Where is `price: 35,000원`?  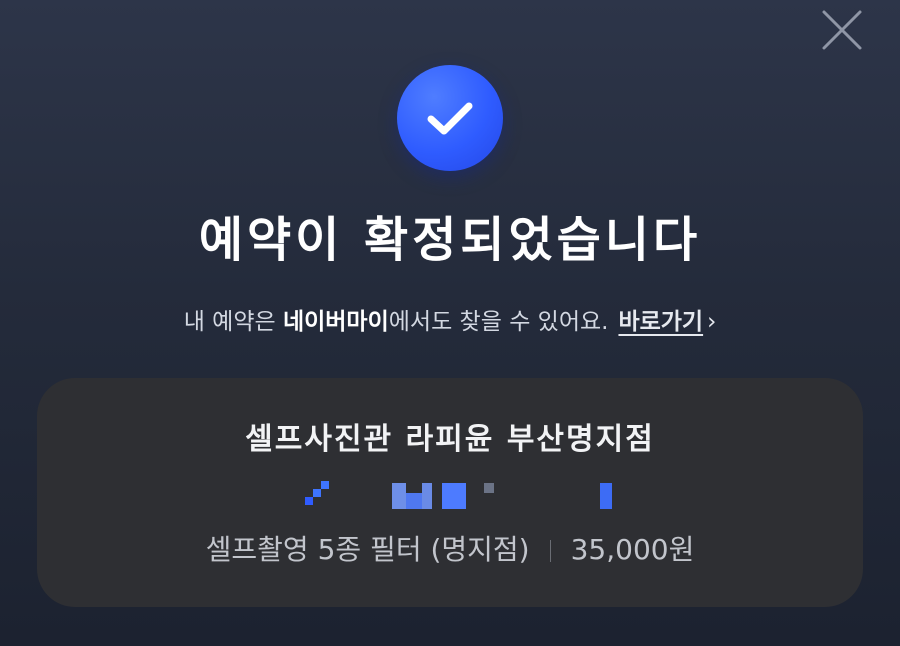
price: 35,000원 is located at coordinates (632, 549).